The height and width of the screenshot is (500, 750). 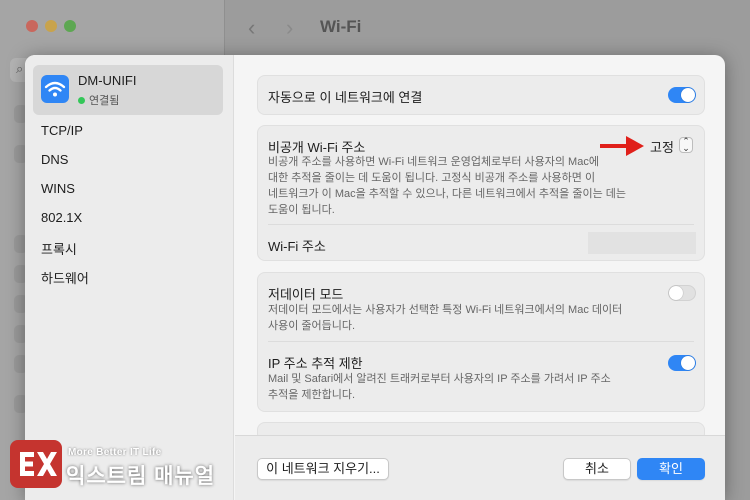 I want to click on network-card: DM-UNIFI 연결됨, so click(x=128, y=90).